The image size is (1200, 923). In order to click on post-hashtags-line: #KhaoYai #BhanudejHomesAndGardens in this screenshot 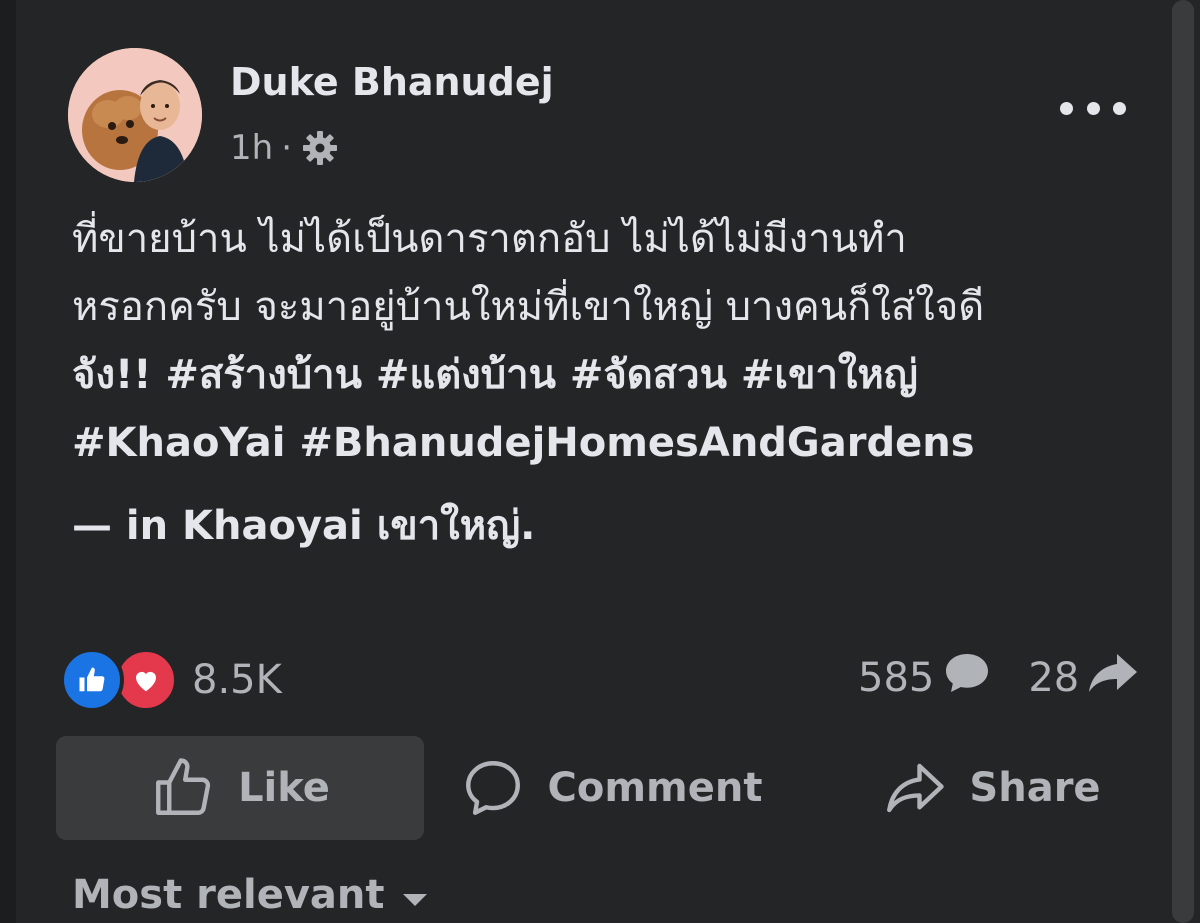, I will do `click(617, 443)`.